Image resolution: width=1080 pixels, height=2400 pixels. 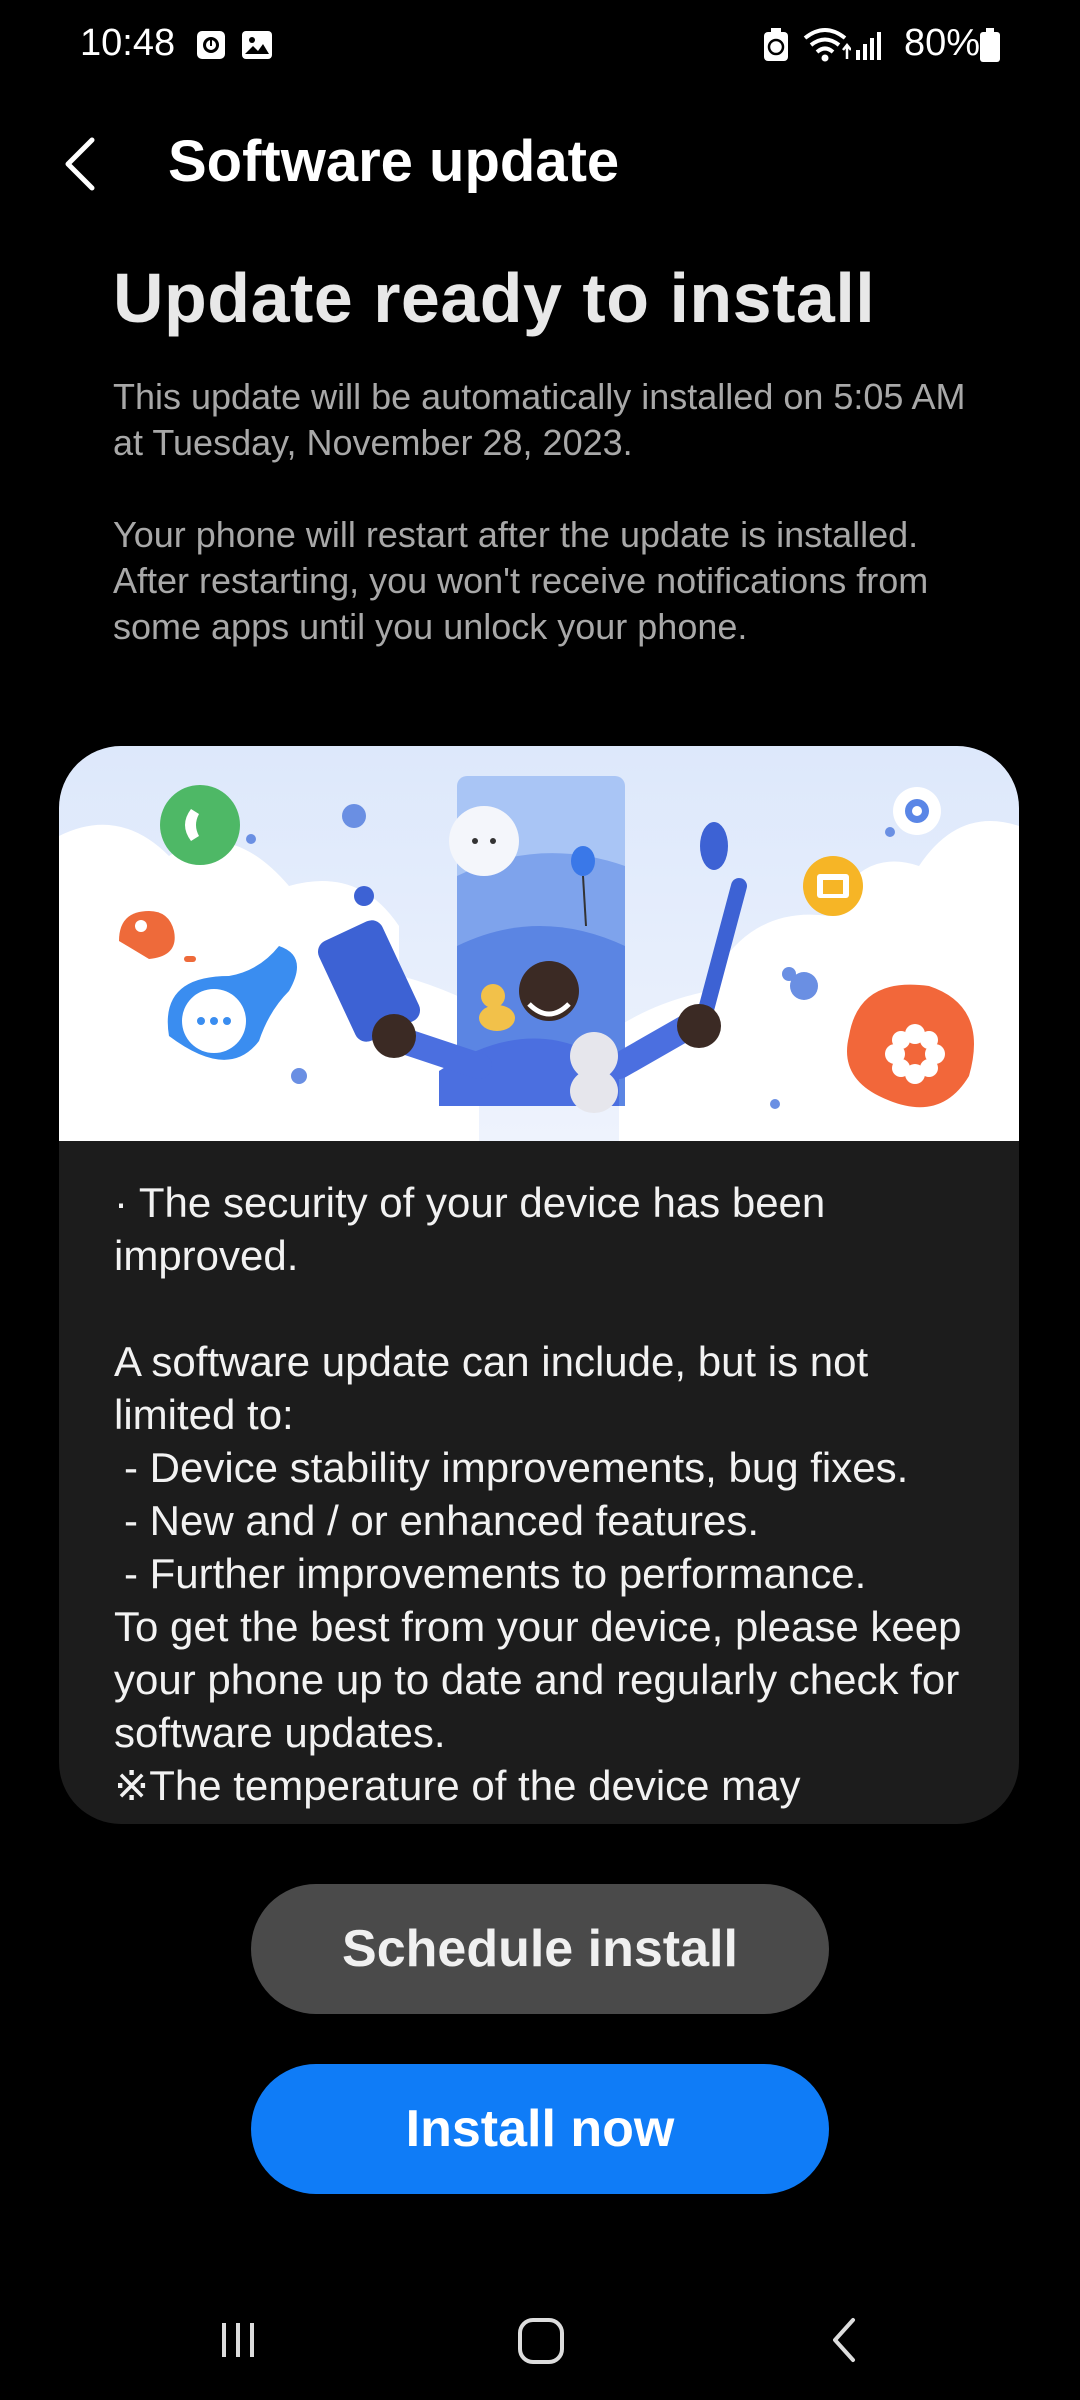 What do you see at coordinates (257, 45) in the screenshot?
I see `gallery-icon` at bounding box center [257, 45].